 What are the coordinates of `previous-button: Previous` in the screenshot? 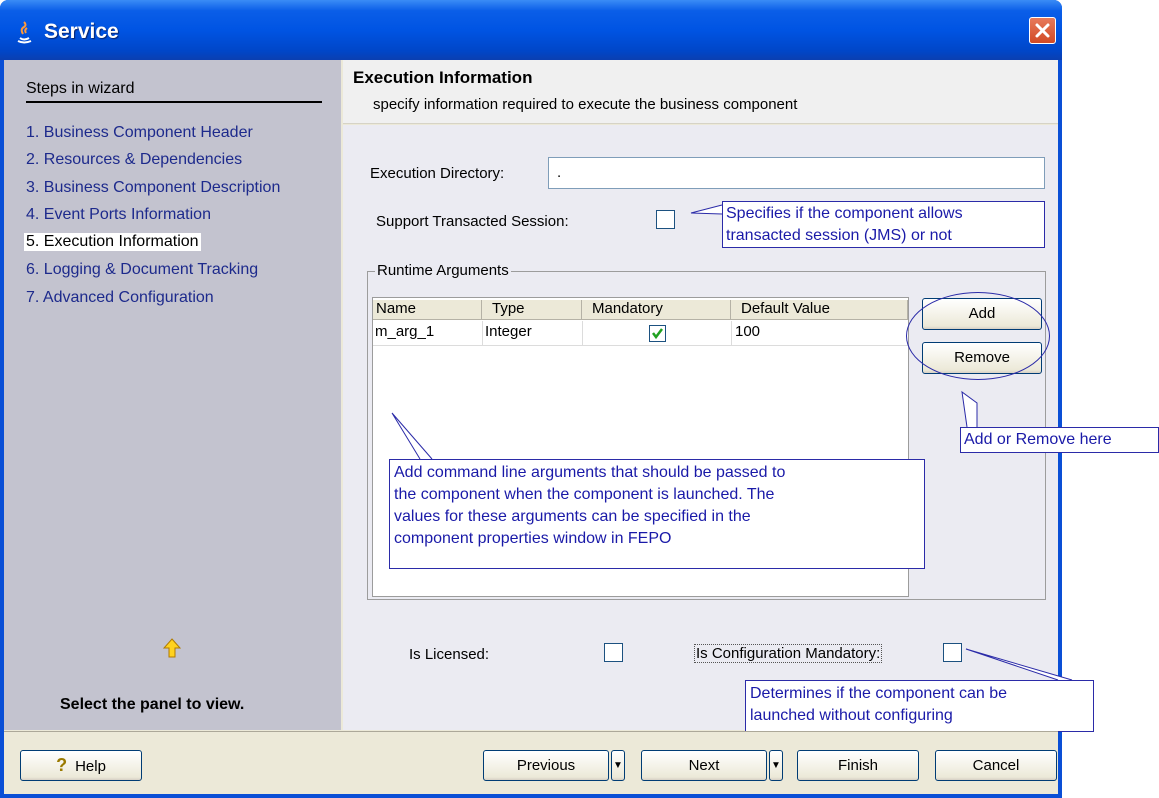 It's located at (546, 765).